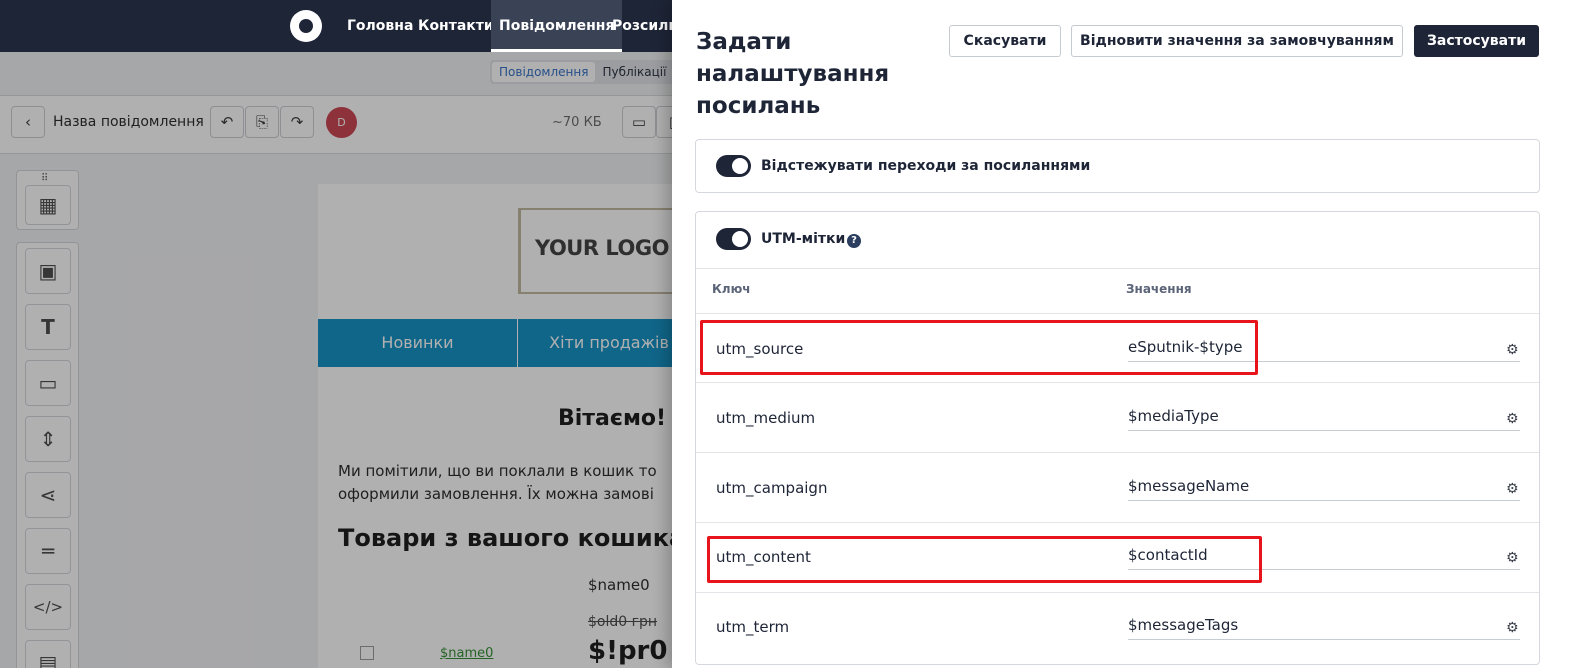 Image resolution: width=1575 pixels, height=668 pixels. I want to click on utm-toggle, so click(733, 239).